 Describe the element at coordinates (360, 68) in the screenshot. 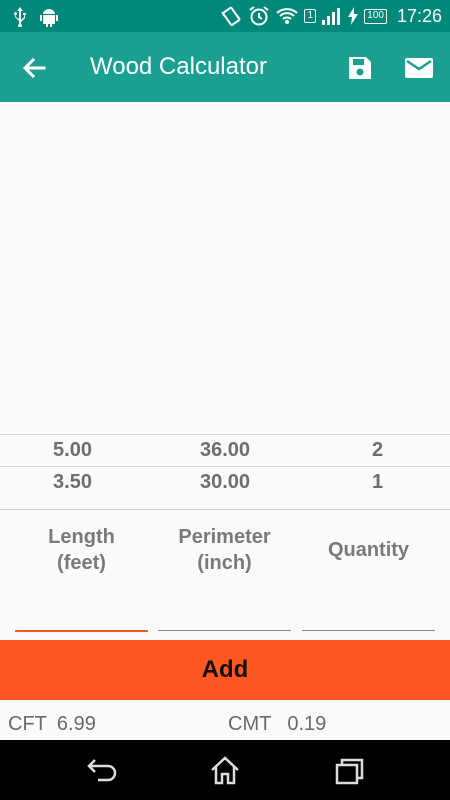

I see `save-icon` at that location.